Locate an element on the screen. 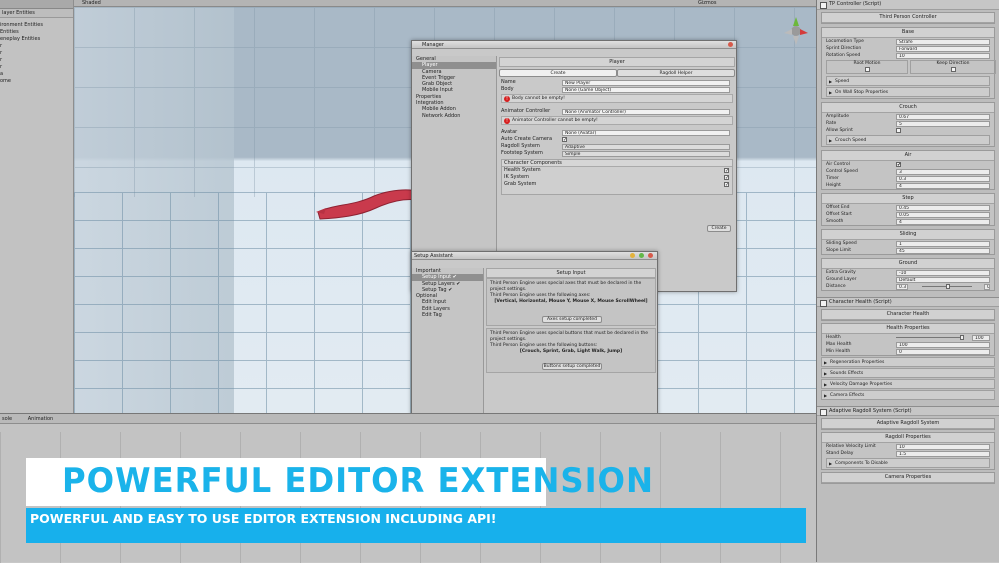 Image resolution: width=999 pixels, height=563 pixels. setup-section-title: Setup Input is located at coordinates (571, 273).